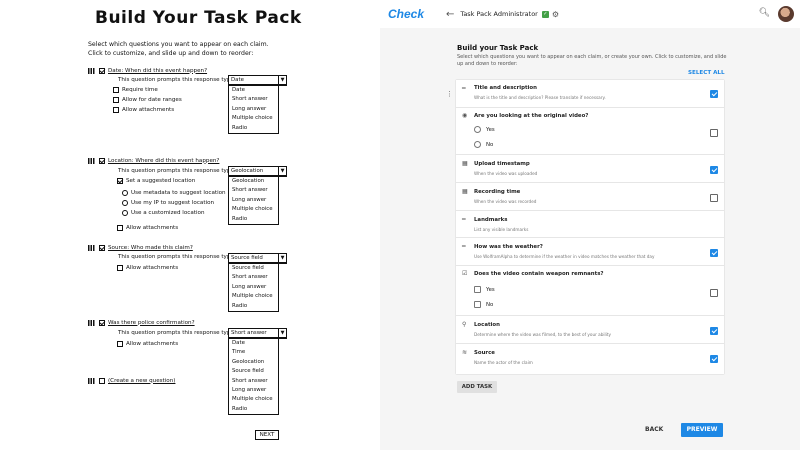  What do you see at coordinates (498, 48) in the screenshot?
I see `builder-heading: Build your Task Pack` at bounding box center [498, 48].